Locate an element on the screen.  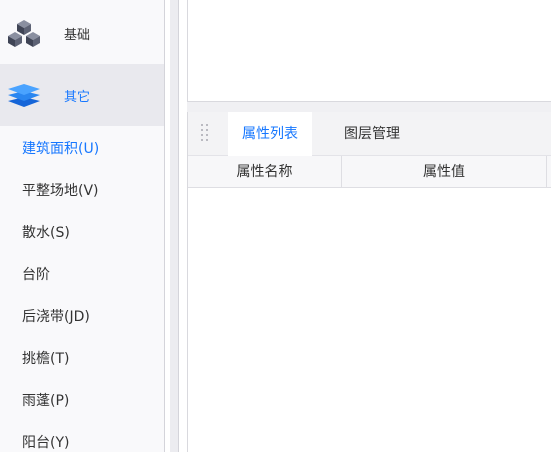
component-list-pane is located at coordinates (369, 51).